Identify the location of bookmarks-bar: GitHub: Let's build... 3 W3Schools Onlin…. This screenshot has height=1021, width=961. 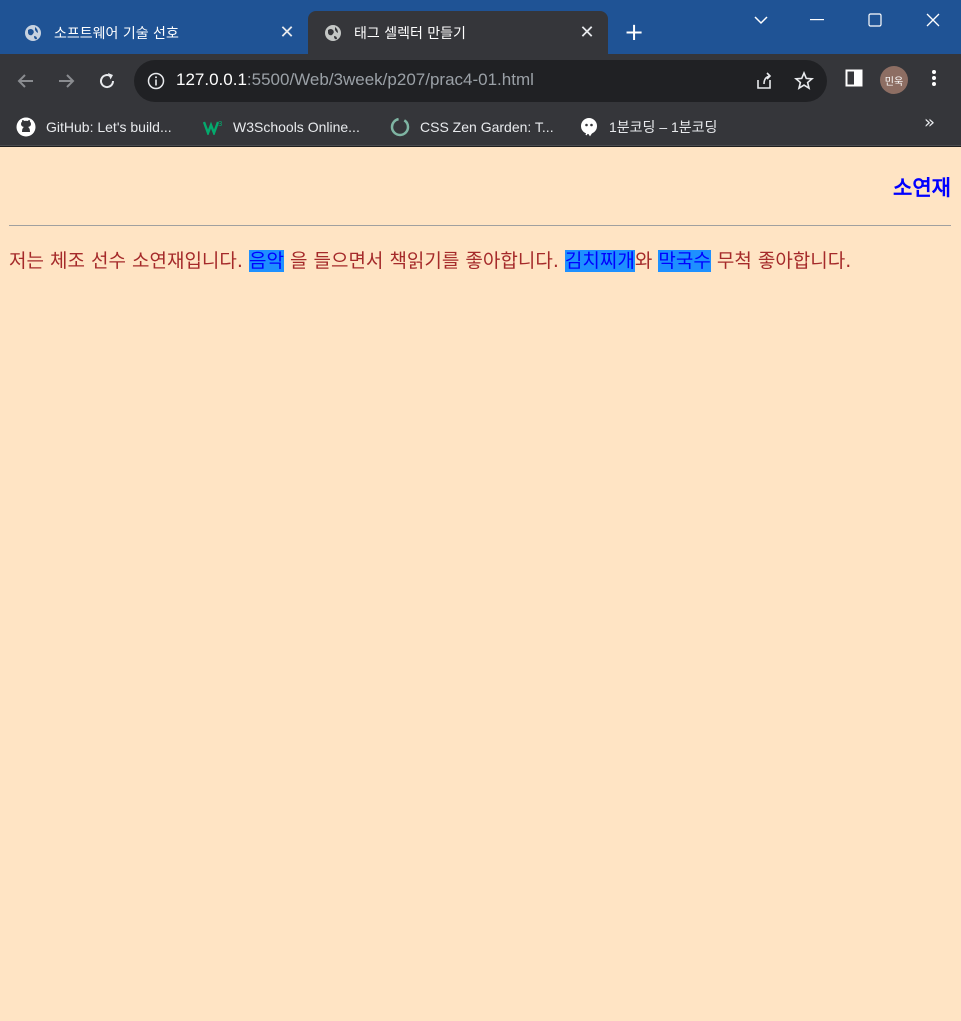
(480, 127).